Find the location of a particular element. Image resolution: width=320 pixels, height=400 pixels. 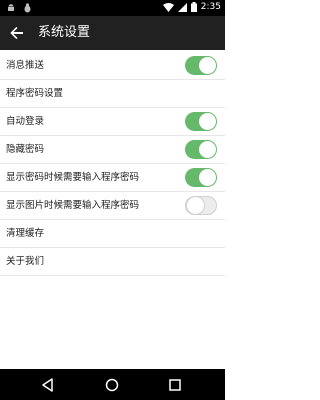

setting-row-app-password: 程序密码设置 is located at coordinates (112, 94).